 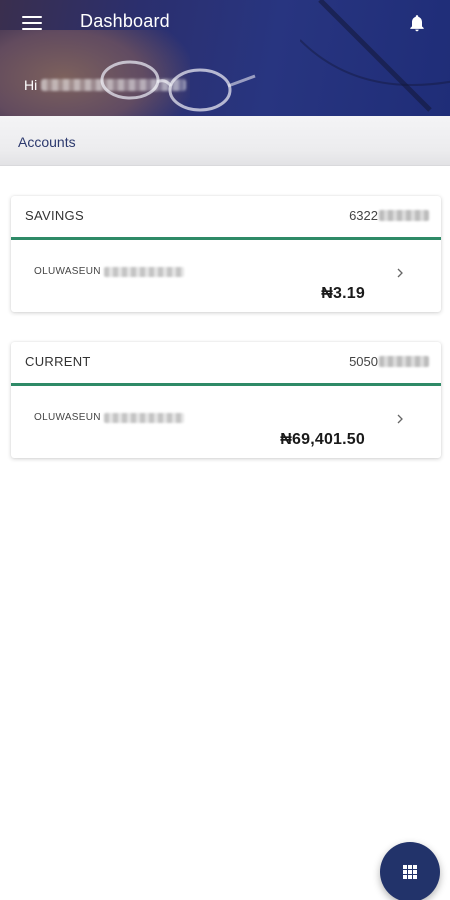 I want to click on redacted-user-name, so click(x=114, y=85).